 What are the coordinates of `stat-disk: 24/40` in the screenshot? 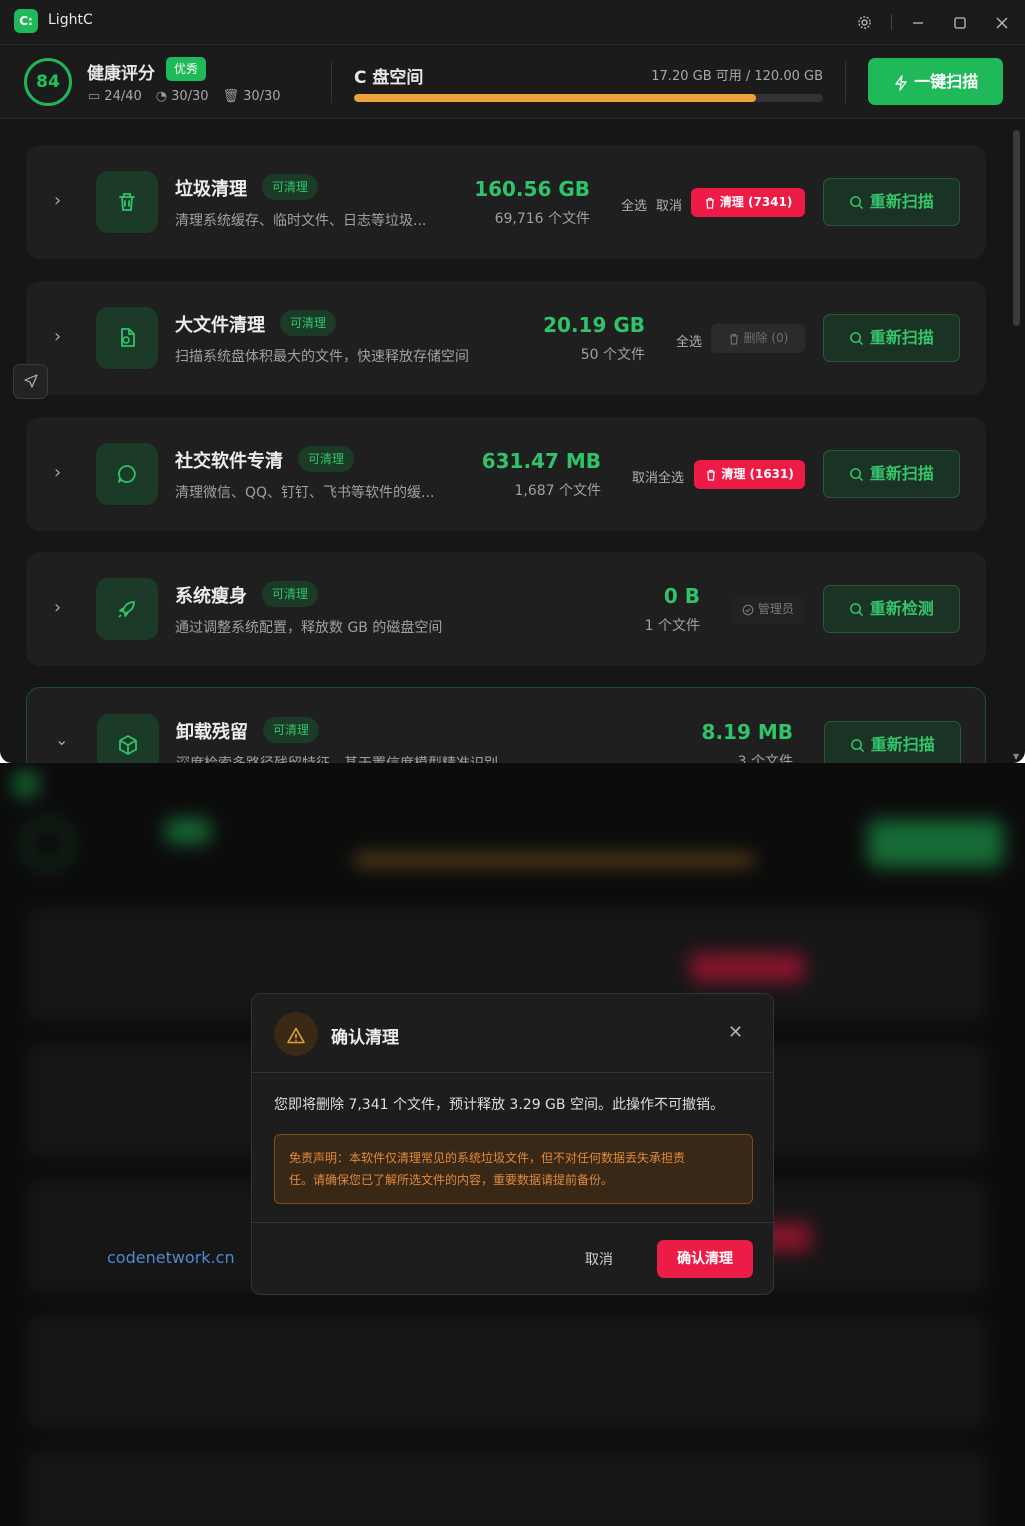 It's located at (123, 96).